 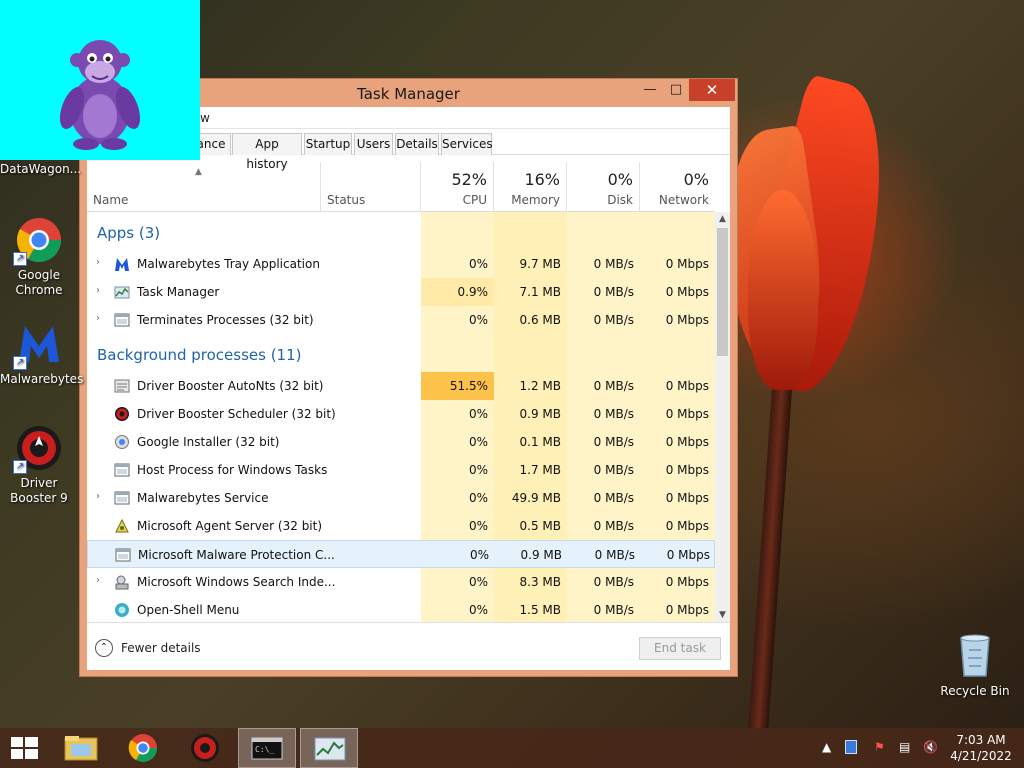 I want to click on column-disk: 0% Disk, so click(x=603, y=187).